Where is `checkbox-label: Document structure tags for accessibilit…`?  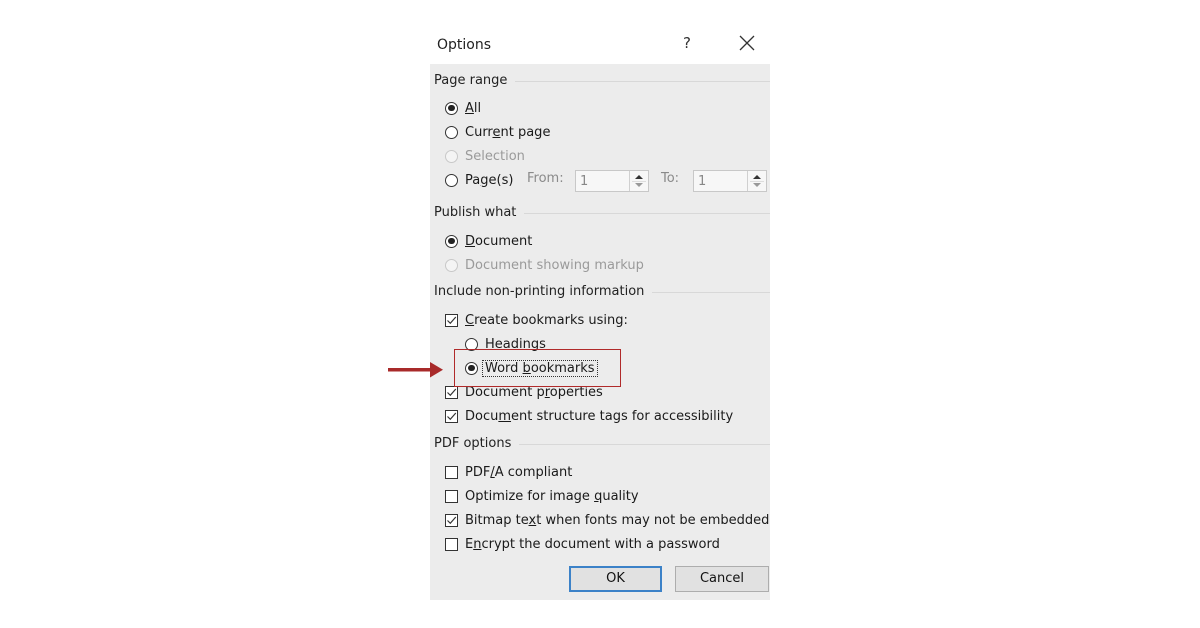 checkbox-label: Document structure tags for accessibilit… is located at coordinates (599, 416).